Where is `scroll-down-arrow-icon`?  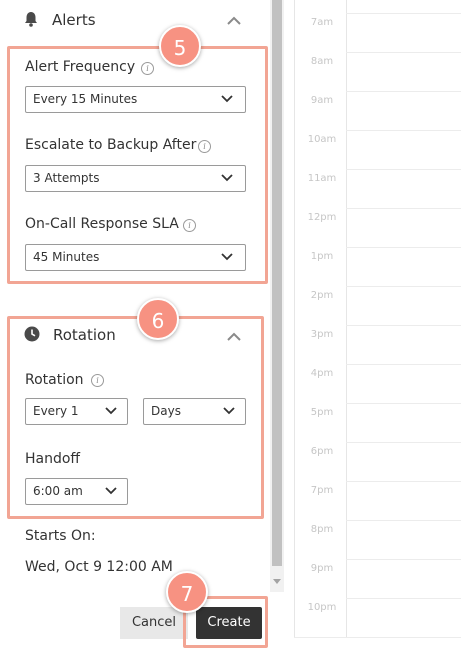 scroll-down-arrow-icon is located at coordinates (277, 582).